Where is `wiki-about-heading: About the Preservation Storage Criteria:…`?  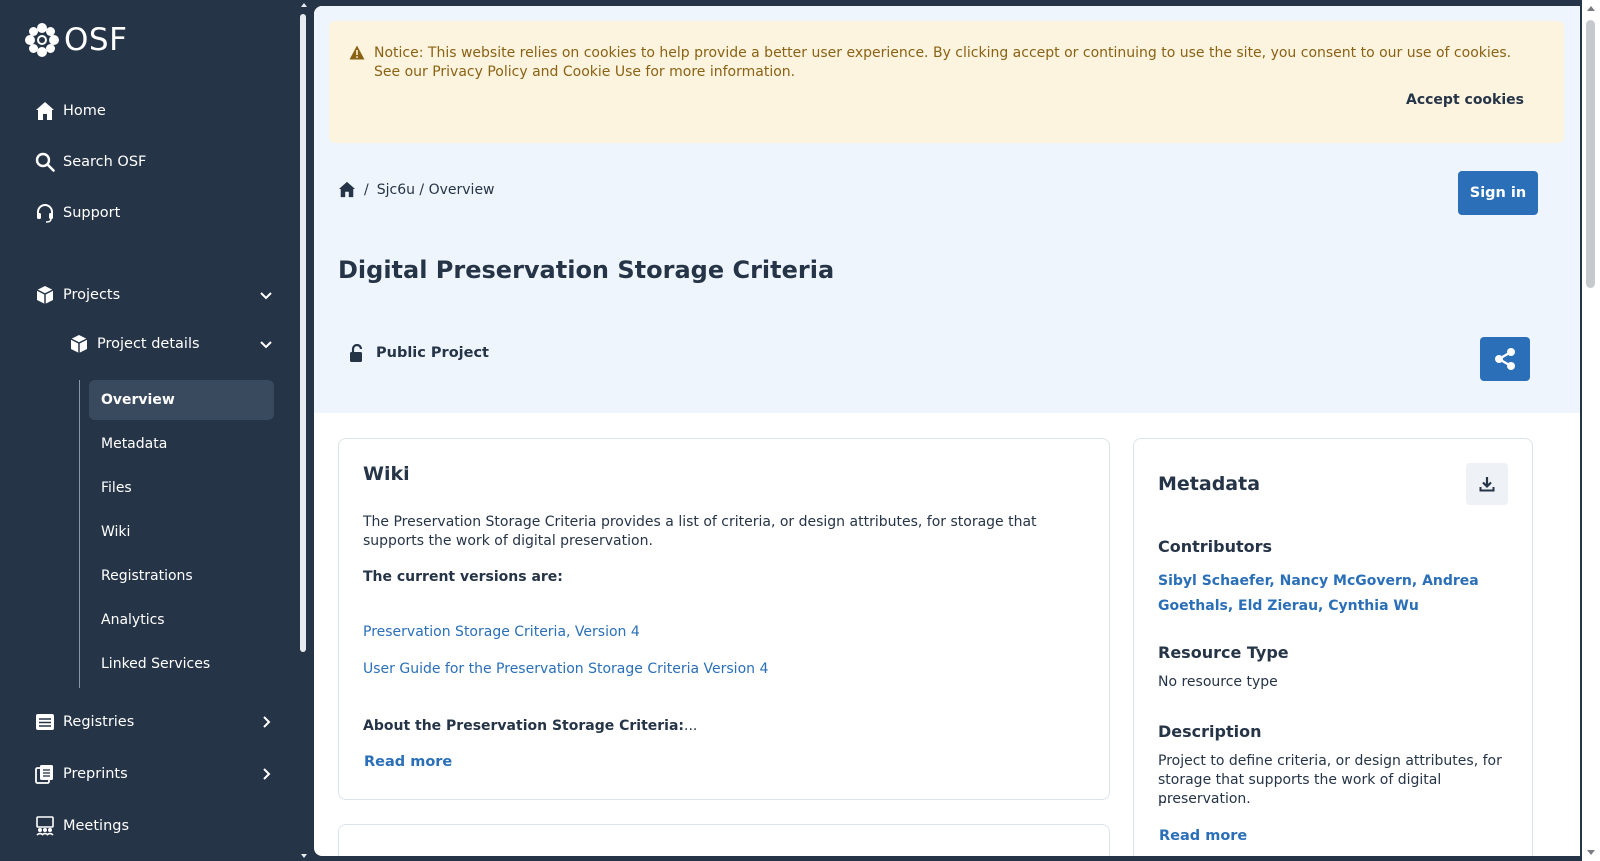
wiki-about-heading: About the Preservation Storage Criteria:… is located at coordinates (530, 726).